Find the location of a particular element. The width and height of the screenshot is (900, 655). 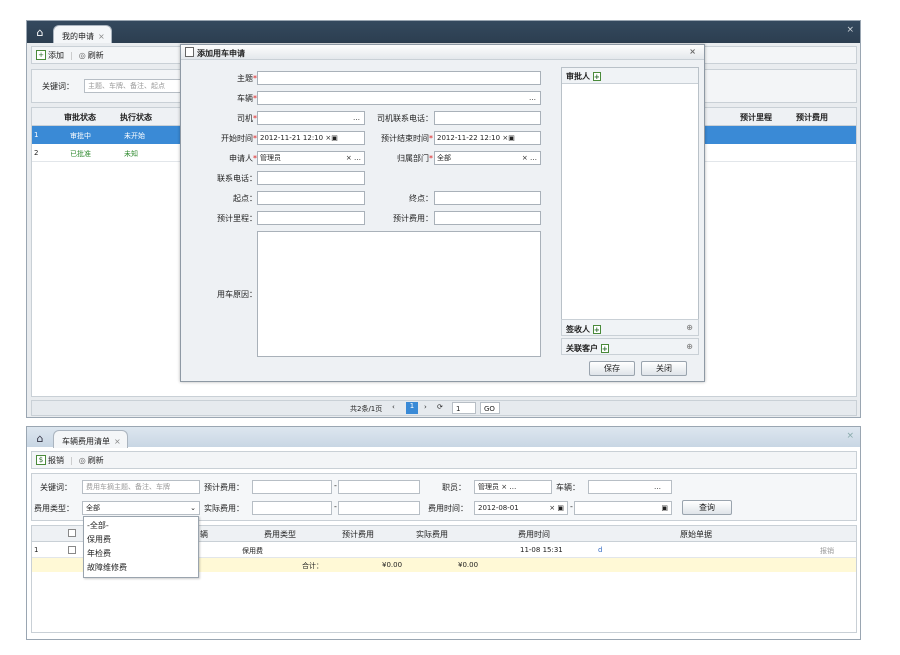

row-number: 2 is located at coordinates (36, 153).